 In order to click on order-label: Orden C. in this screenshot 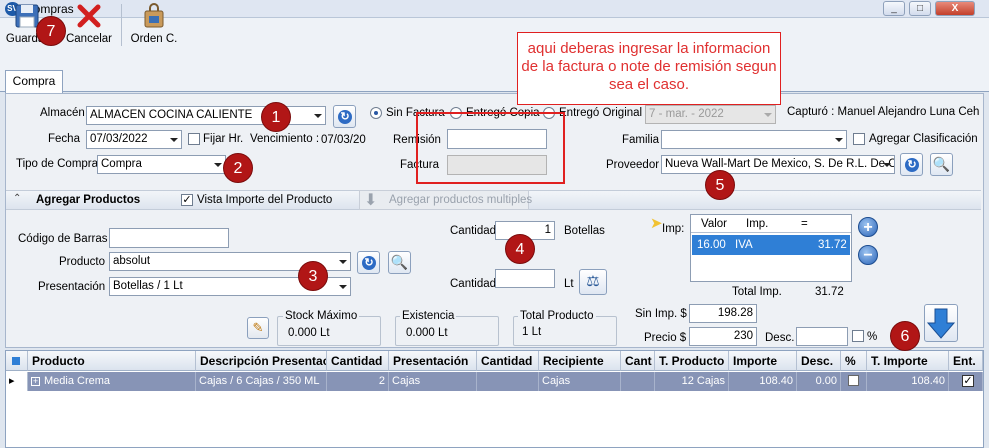, I will do `click(154, 39)`.